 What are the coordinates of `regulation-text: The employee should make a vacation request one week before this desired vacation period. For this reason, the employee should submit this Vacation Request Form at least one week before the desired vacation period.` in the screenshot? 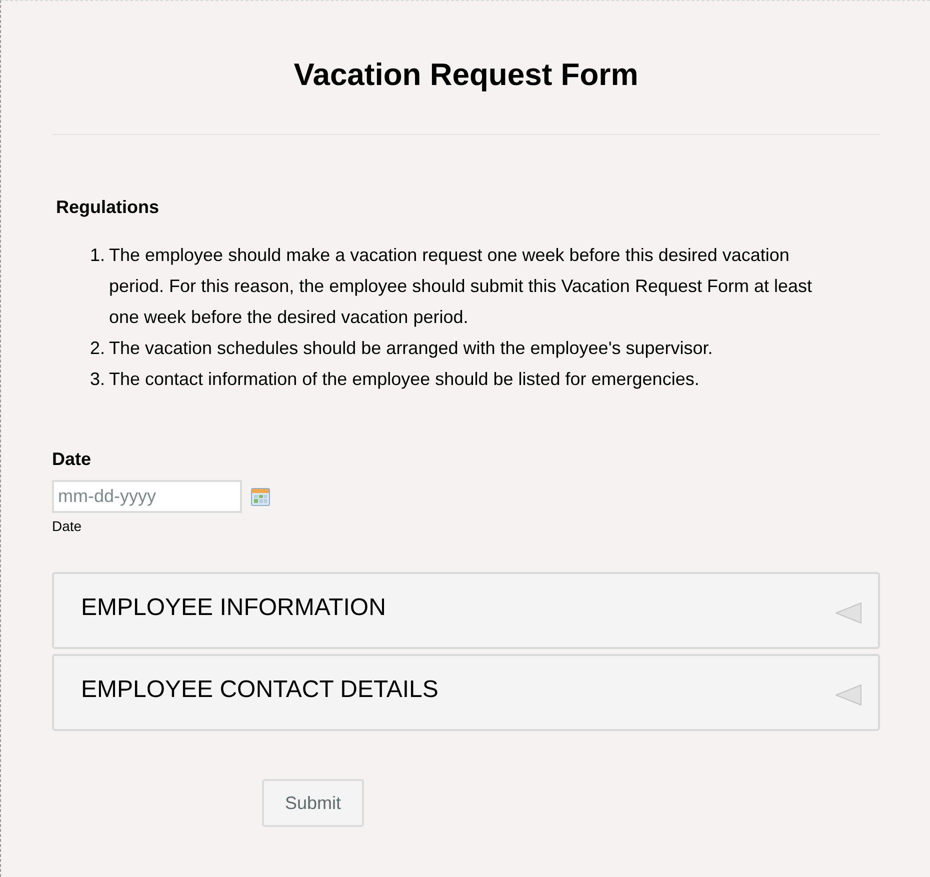 It's located at (461, 286).